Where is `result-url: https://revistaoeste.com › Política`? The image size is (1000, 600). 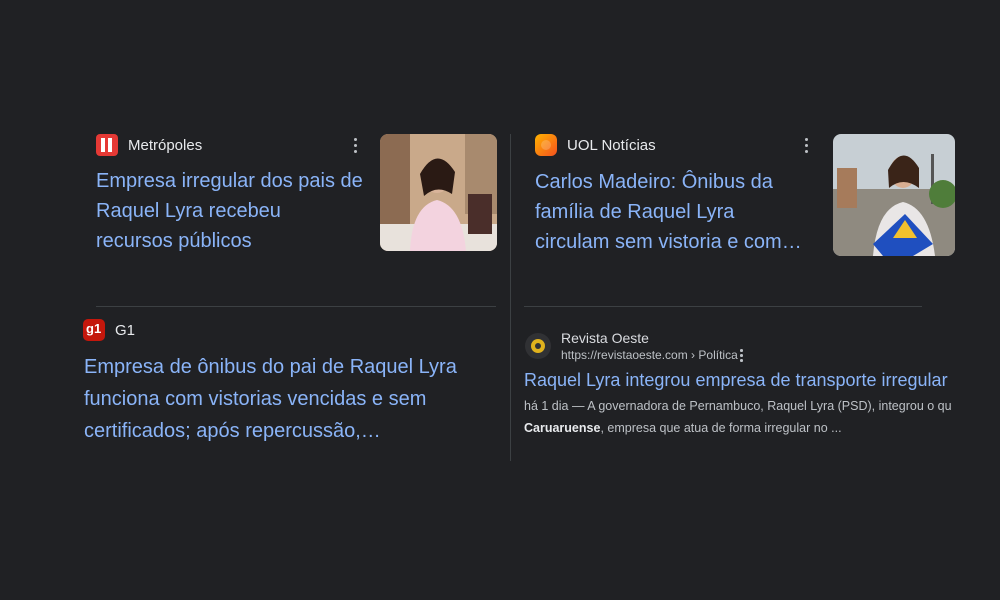 result-url: https://revistaoeste.com › Política is located at coordinates (649, 355).